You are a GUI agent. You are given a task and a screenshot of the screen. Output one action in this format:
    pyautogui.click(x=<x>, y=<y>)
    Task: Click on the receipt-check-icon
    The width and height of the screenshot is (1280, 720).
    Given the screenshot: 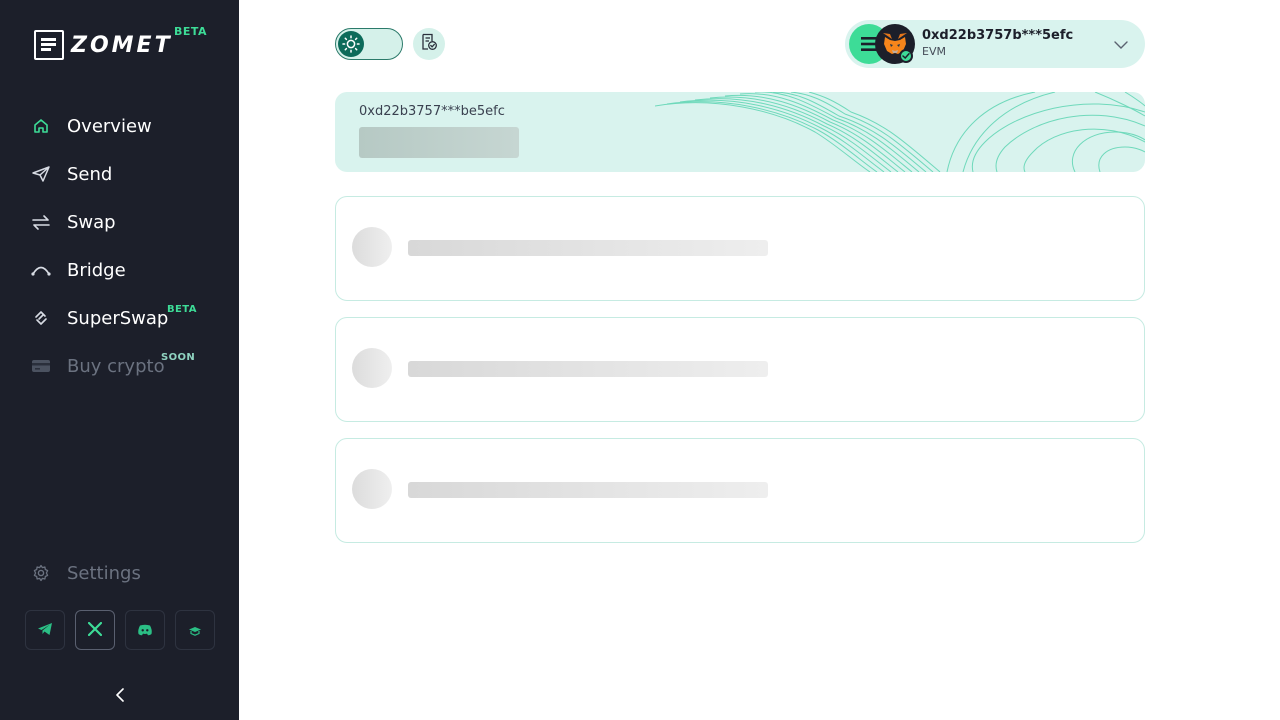 What is the action you would take?
    pyautogui.click(x=429, y=44)
    